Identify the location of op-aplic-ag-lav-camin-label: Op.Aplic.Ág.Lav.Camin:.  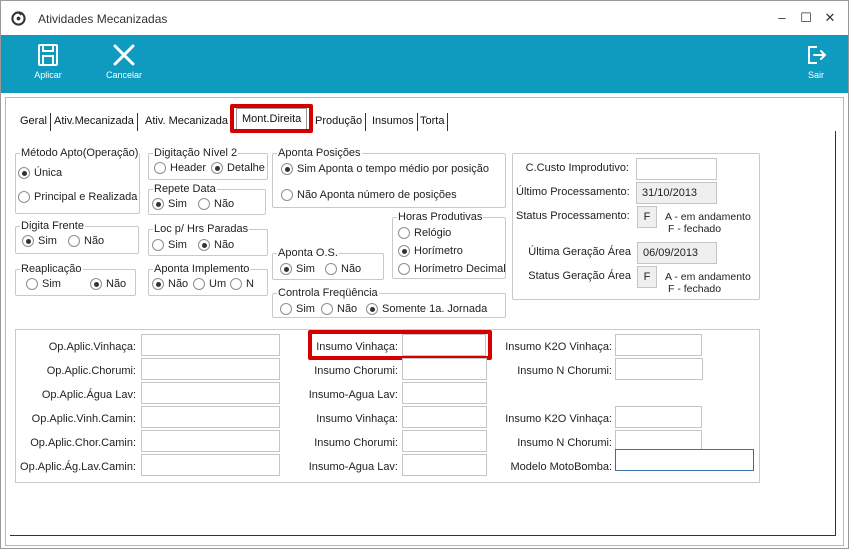
(78, 467).